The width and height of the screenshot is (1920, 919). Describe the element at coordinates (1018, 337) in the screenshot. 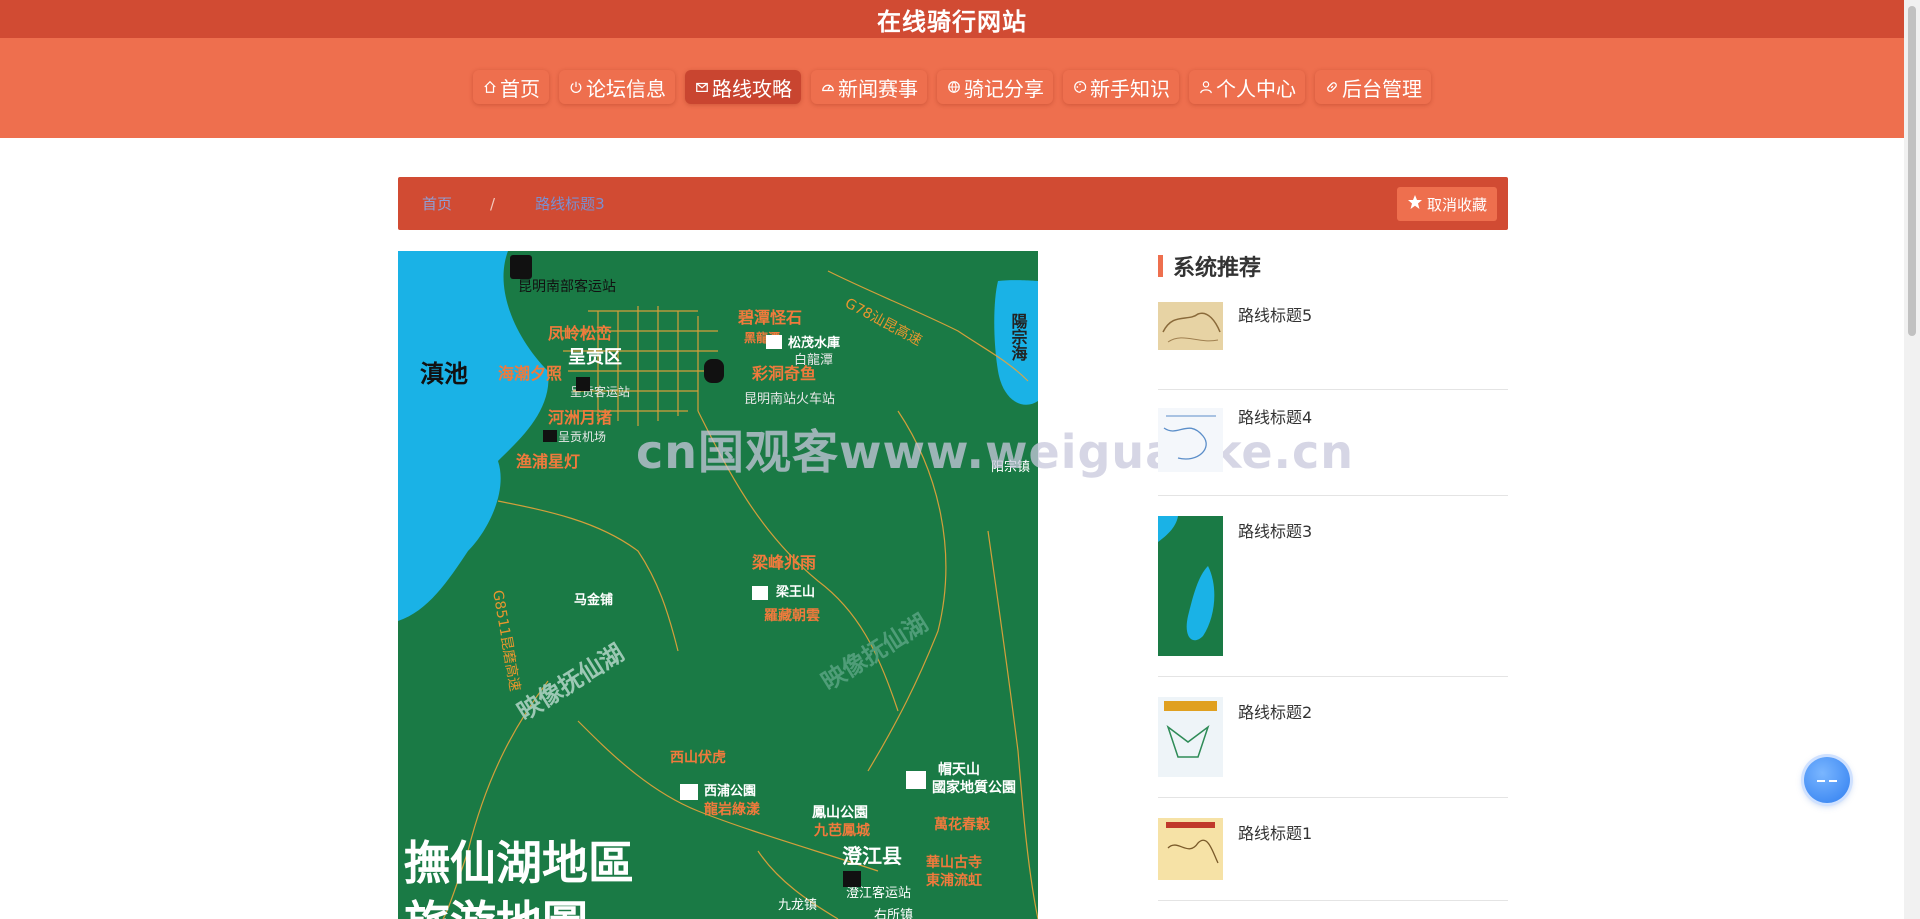

I see `map-label-vertical: 陽宗海` at that location.